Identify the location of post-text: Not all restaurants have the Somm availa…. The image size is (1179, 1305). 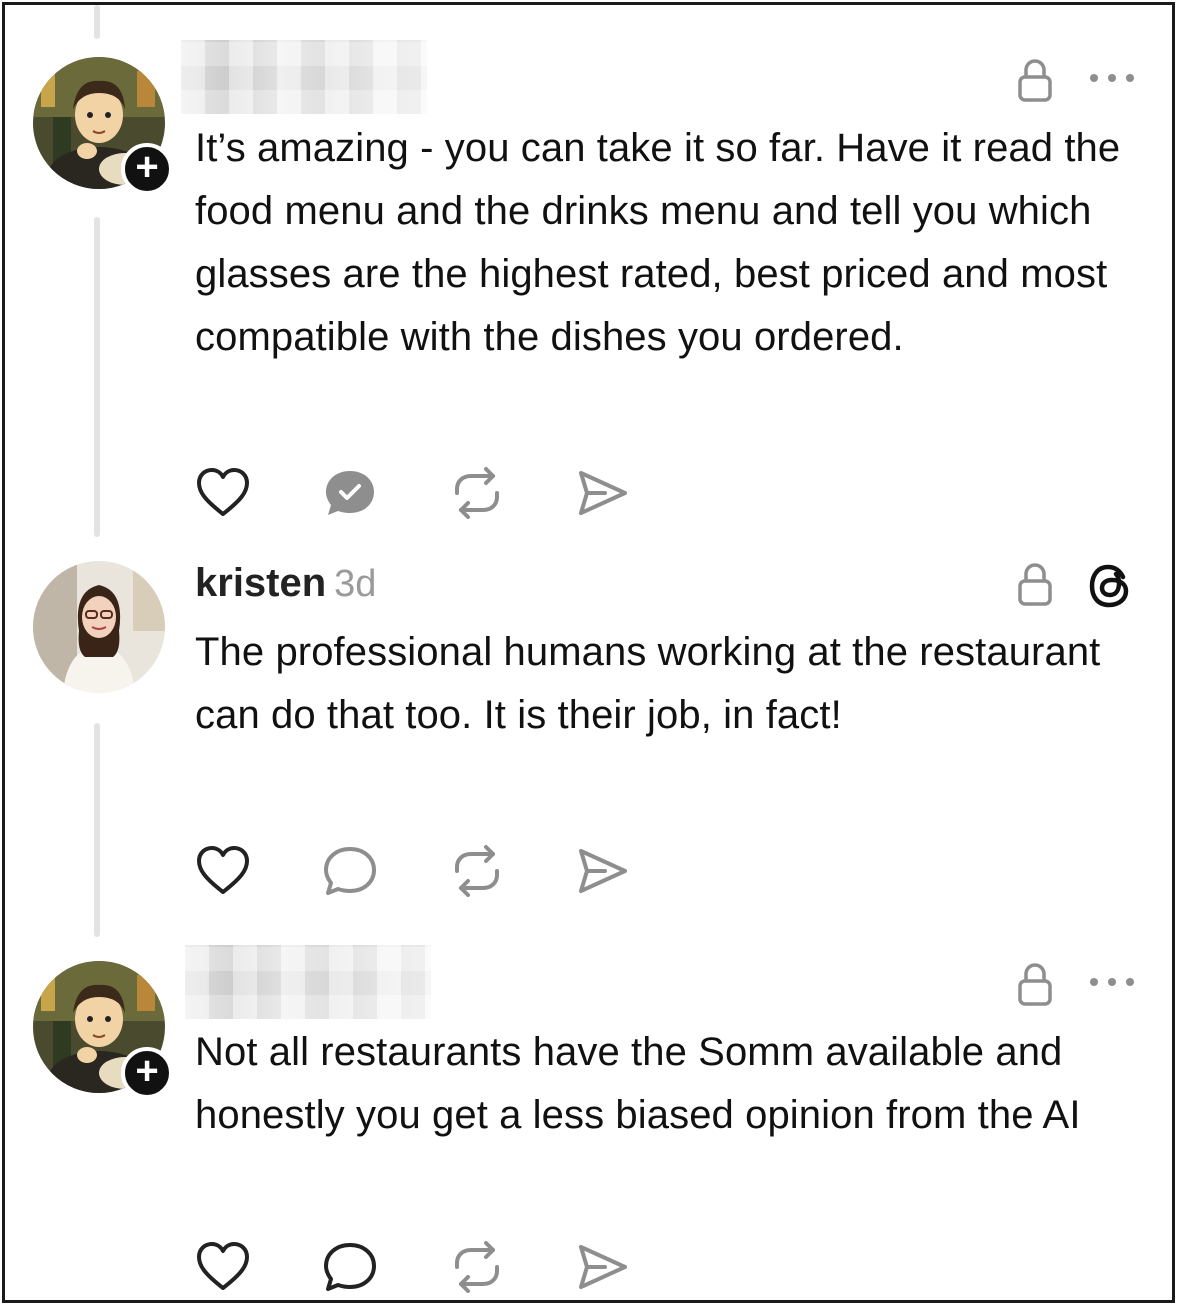
(638, 1083).